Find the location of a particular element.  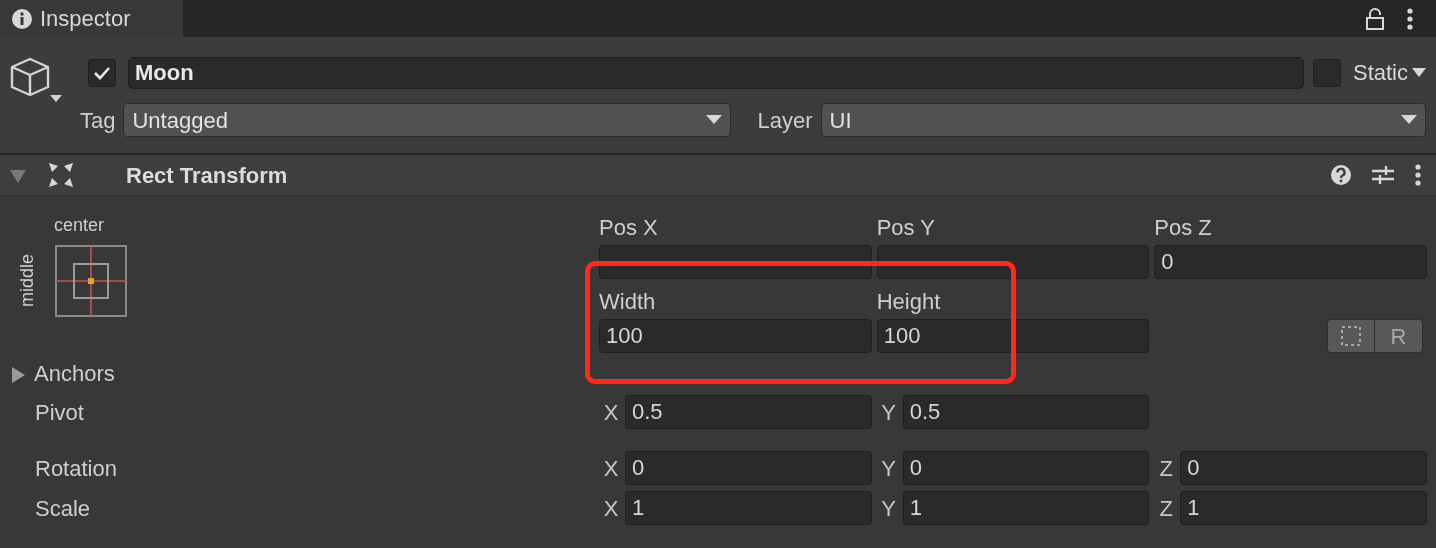

field-label: Pos X is located at coordinates (629, 228).